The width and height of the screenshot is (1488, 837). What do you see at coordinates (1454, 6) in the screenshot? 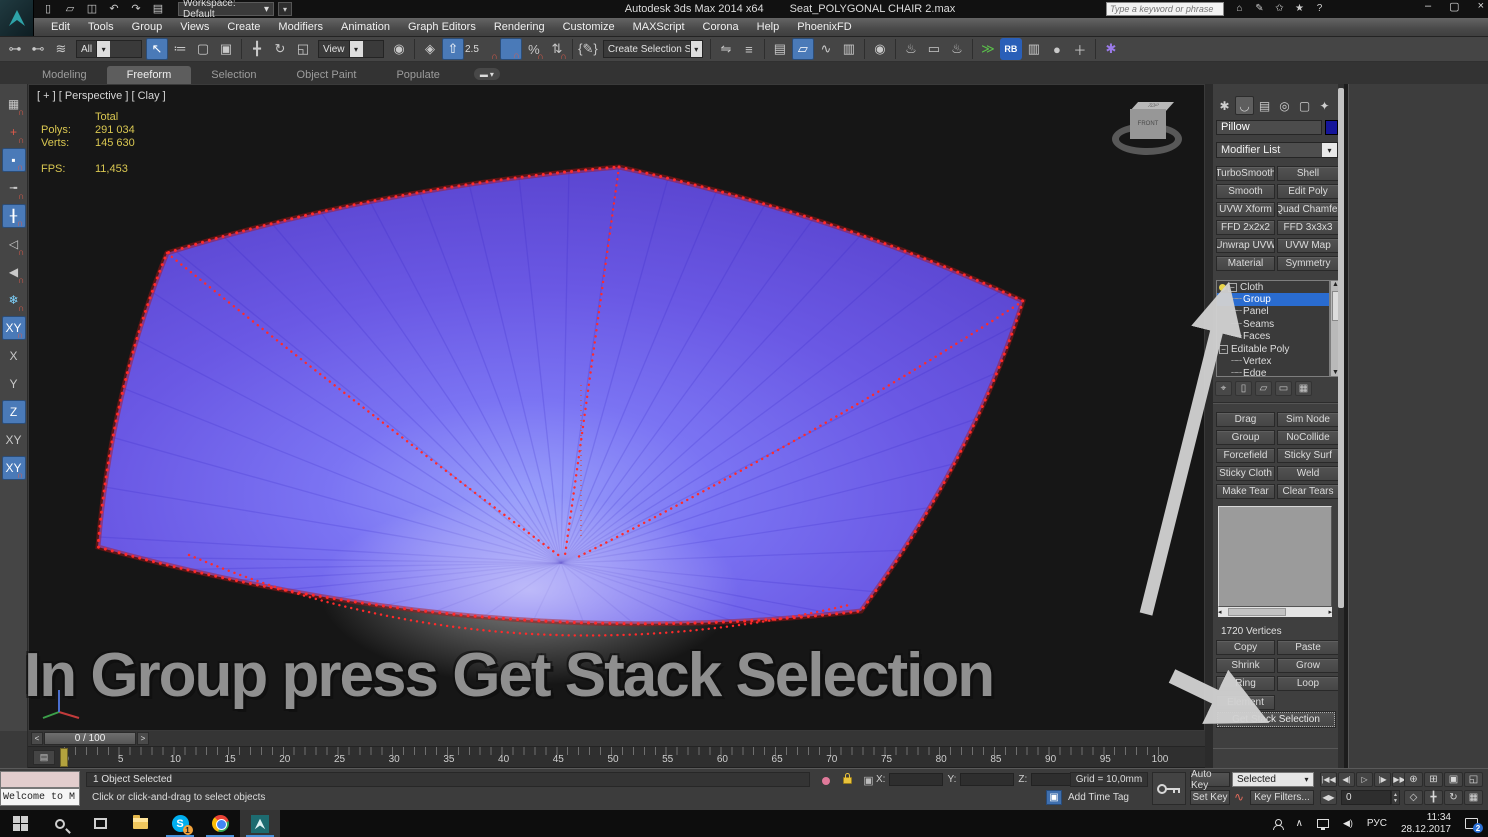
I see `restore-button: ▢` at bounding box center [1454, 6].